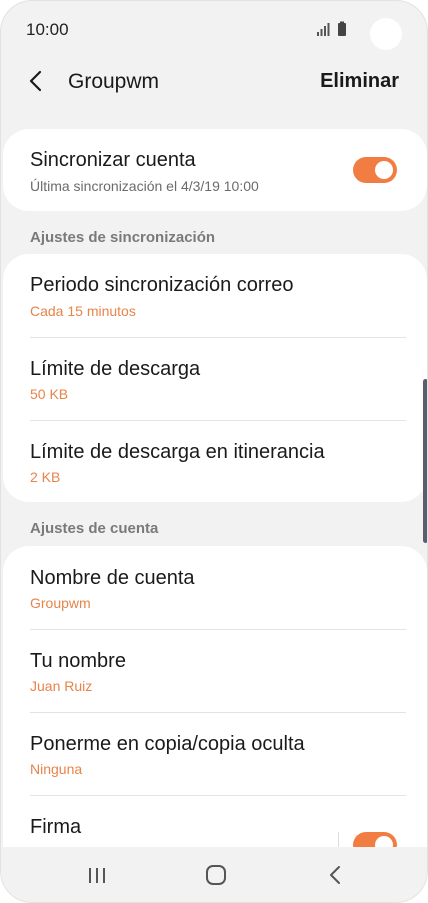 Image resolution: width=428 pixels, height=903 pixels. What do you see at coordinates (177, 452) in the screenshot?
I see `roaming-download-limit-title: Límite de descarga en itinerancia` at bounding box center [177, 452].